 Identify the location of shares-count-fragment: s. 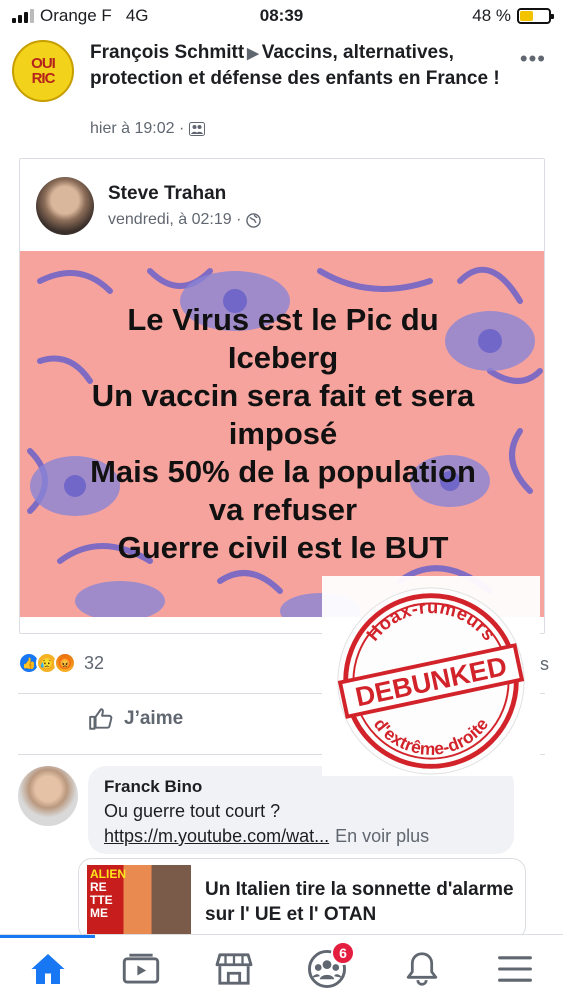
(544, 664).